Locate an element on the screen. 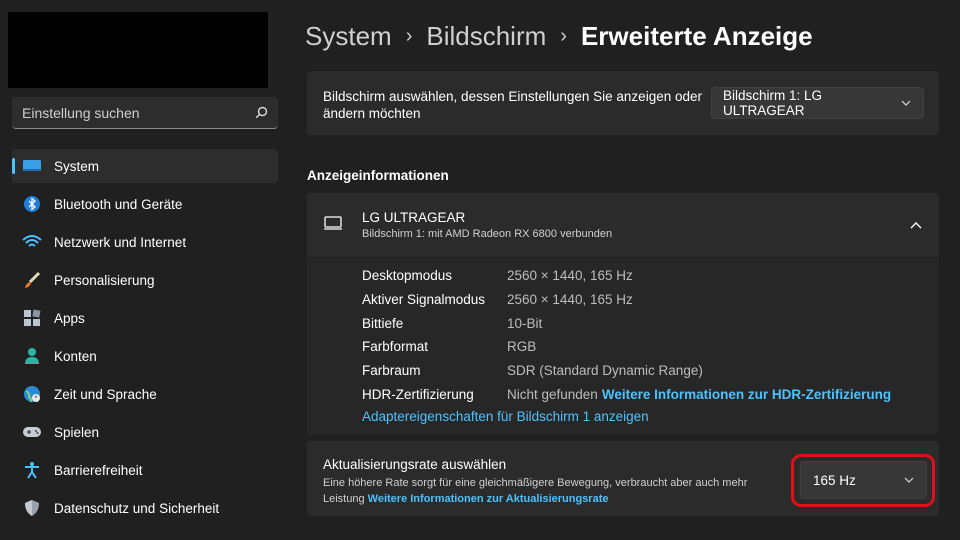 Image resolution: width=960 pixels, height=540 pixels. sidebar-item-label: Barrierefreiheit is located at coordinates (98, 470).